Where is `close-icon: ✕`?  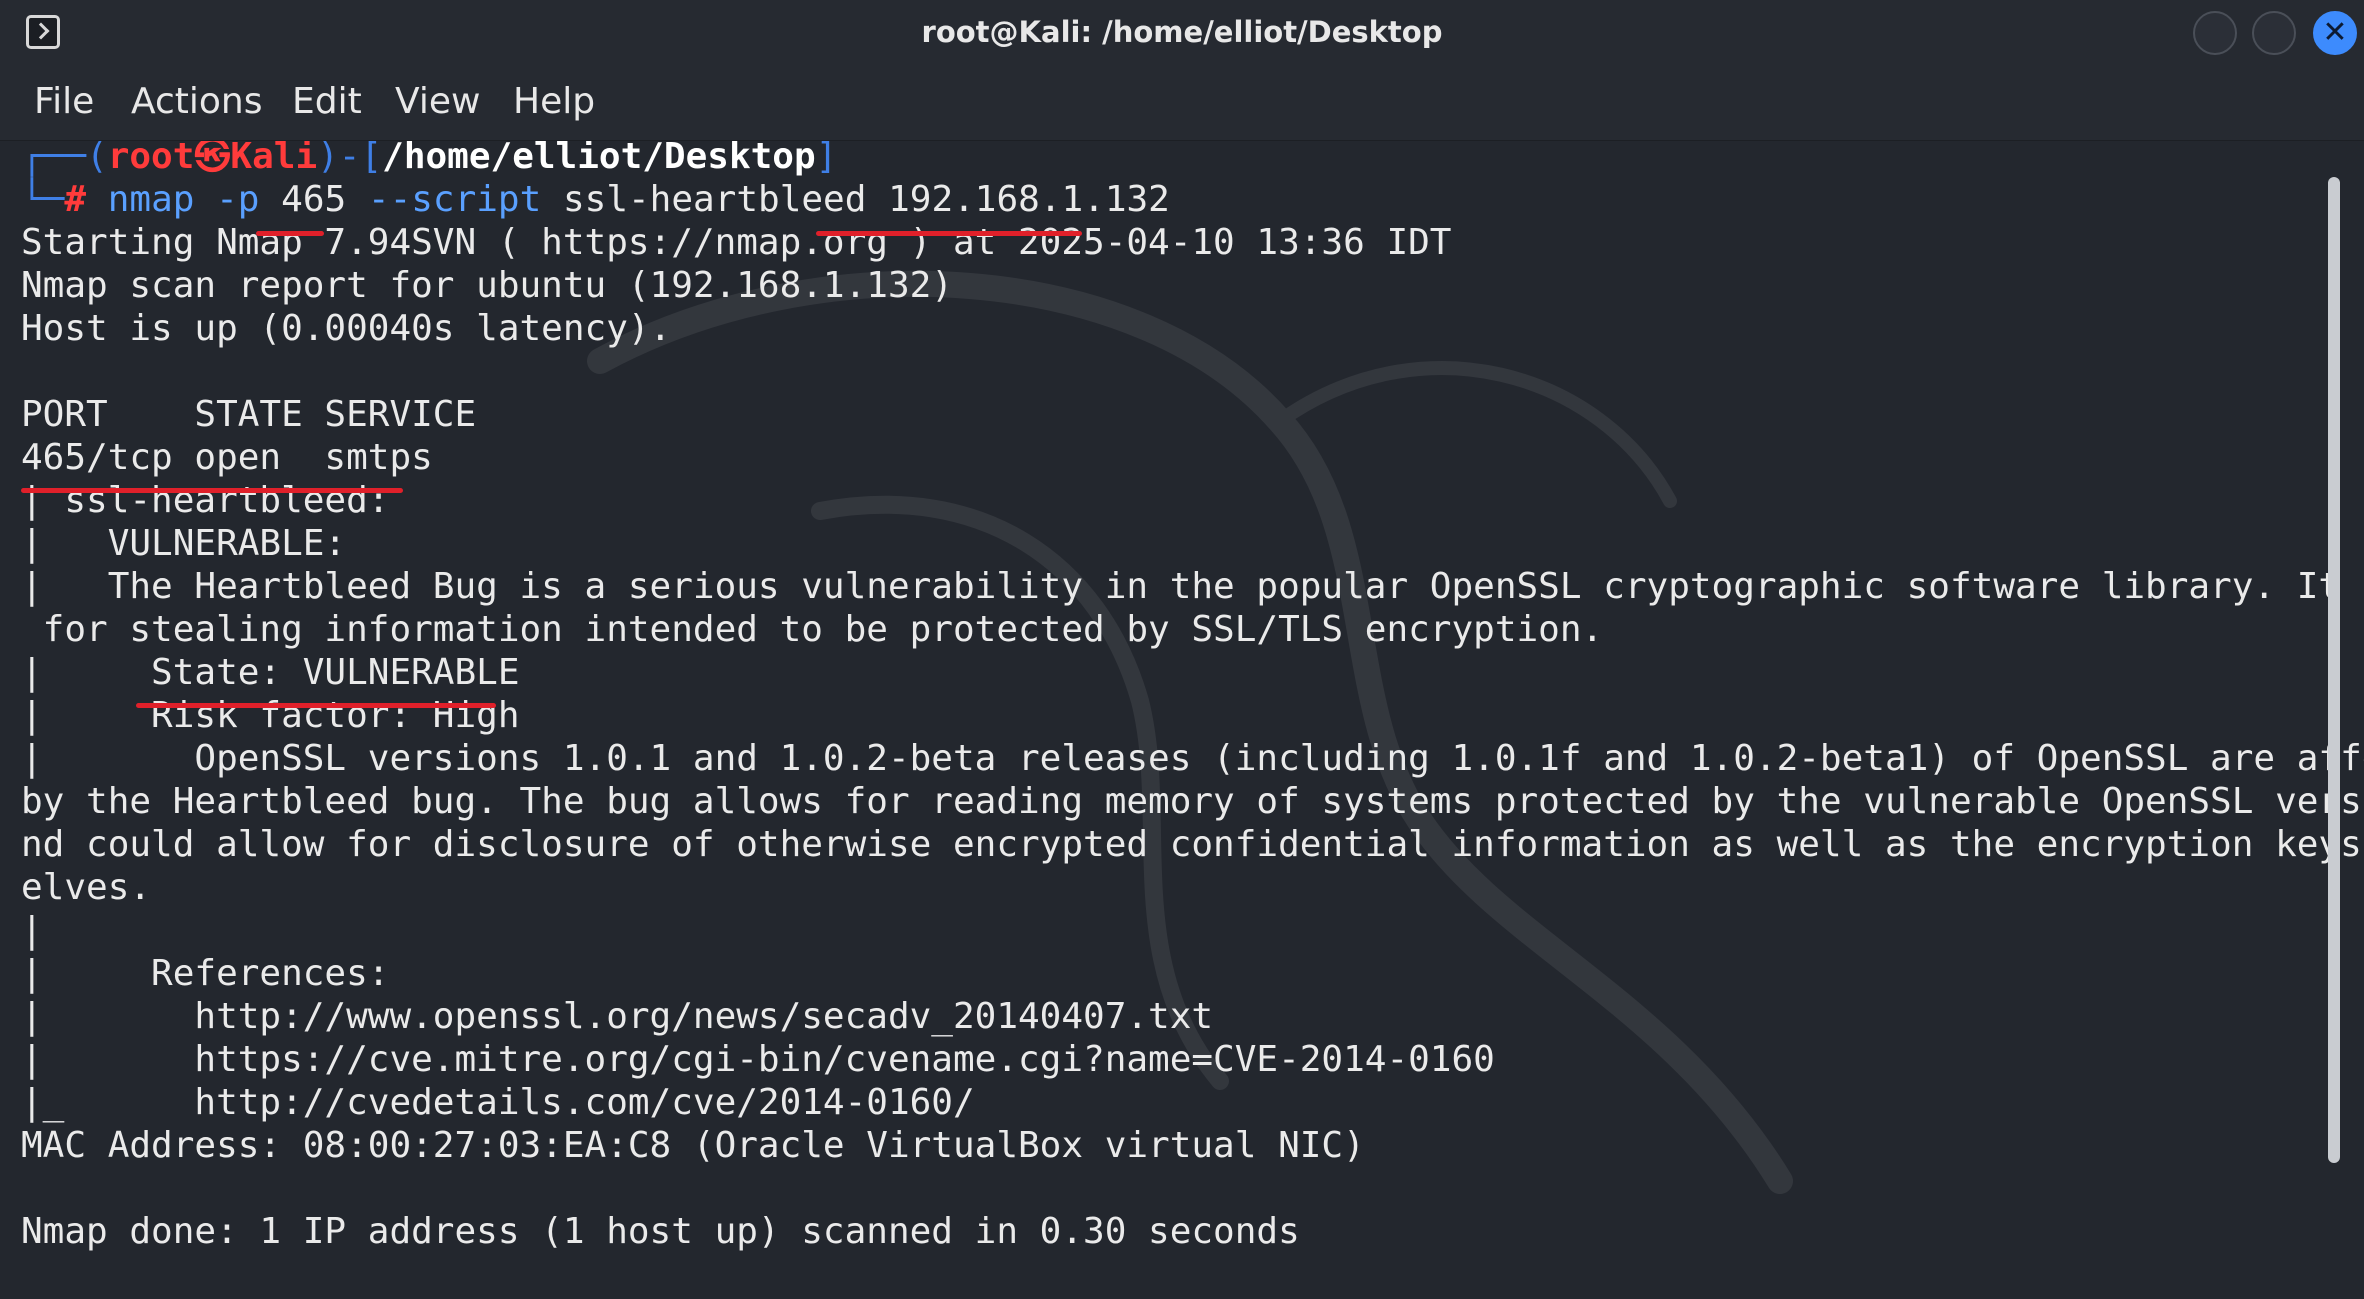
close-icon: ✕ is located at coordinates (2335, 32).